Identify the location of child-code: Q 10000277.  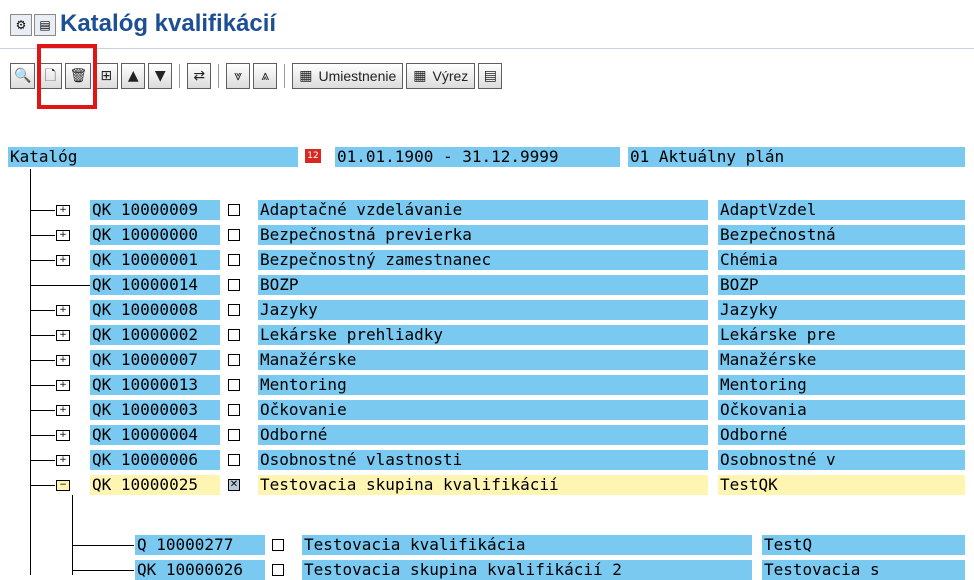
(200, 545).